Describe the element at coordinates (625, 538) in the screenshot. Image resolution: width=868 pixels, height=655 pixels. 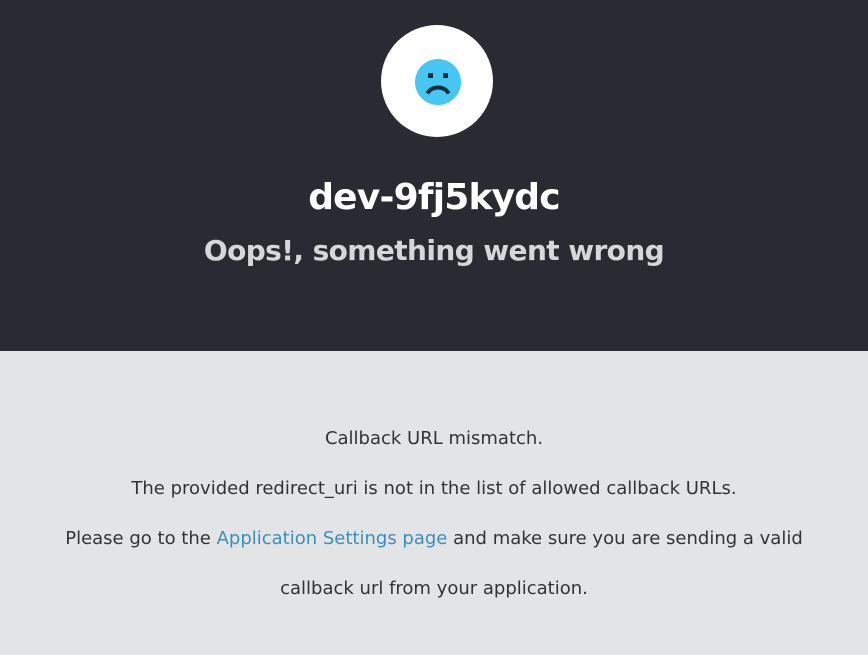
I see `instruction-text-after: and make sure you are sending a valid` at that location.